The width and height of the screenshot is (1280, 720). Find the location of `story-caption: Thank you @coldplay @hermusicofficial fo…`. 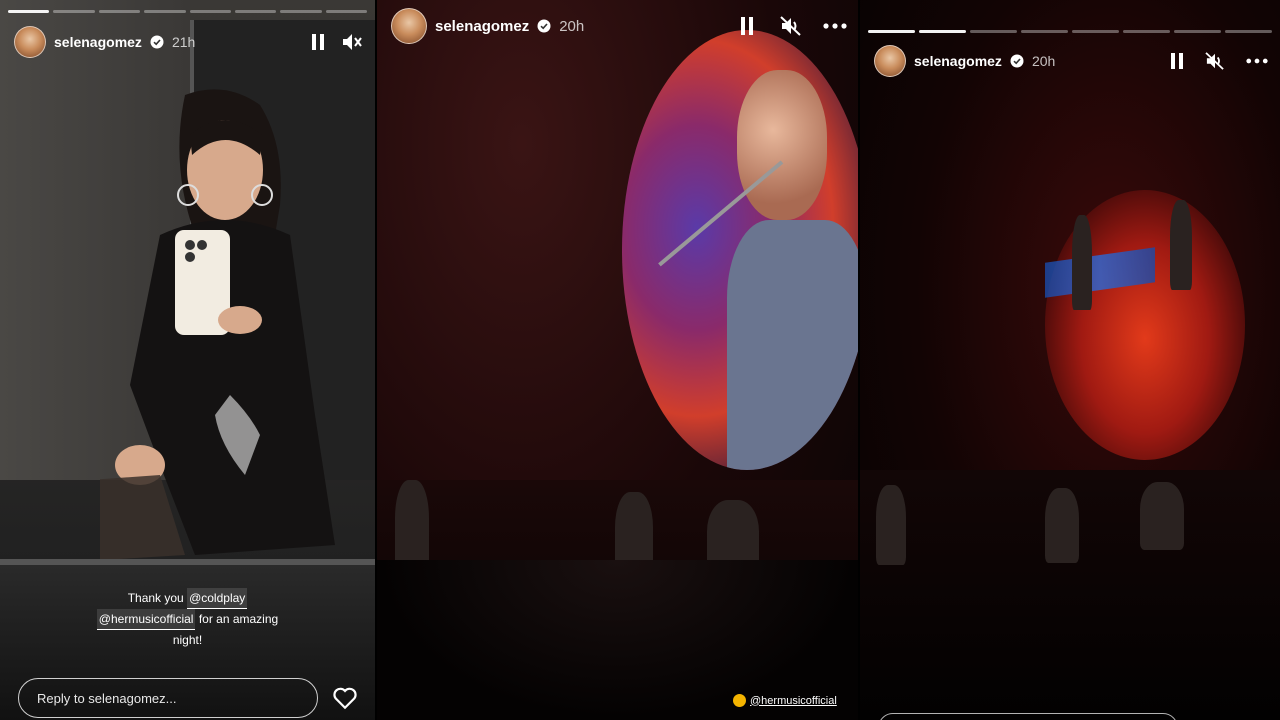

story-caption: Thank you @coldplay @hermusicofficial fo… is located at coordinates (187, 619).